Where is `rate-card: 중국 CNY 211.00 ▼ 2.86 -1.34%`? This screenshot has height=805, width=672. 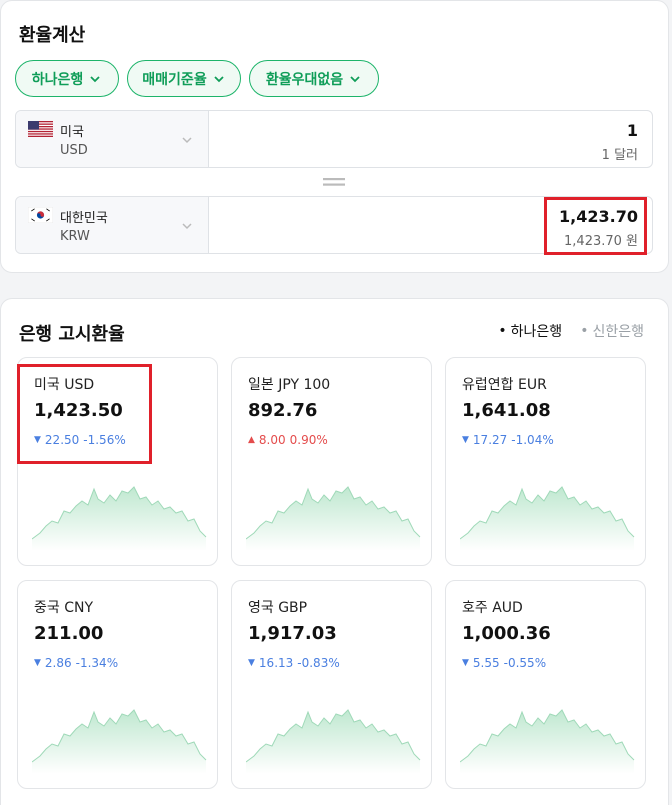
rate-card: 중국 CNY 211.00 ▼ 2.86 -1.34% is located at coordinates (117, 684).